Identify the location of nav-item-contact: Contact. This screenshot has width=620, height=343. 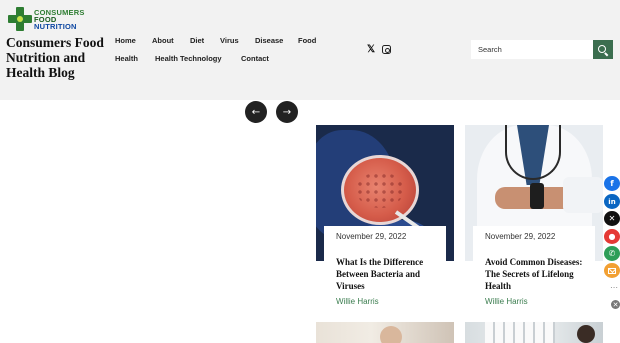
(255, 58).